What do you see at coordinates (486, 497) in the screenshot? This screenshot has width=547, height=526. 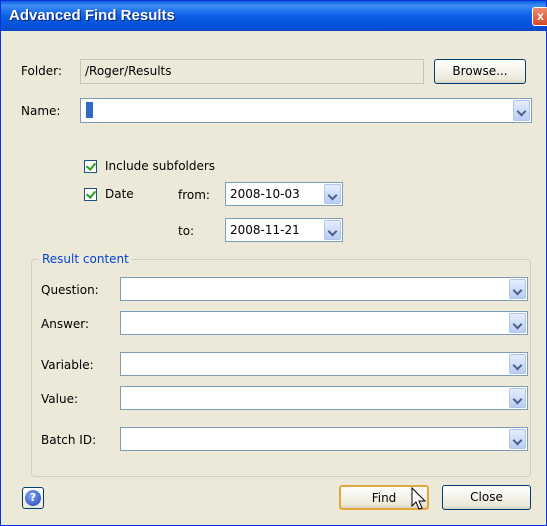 I see `close-button: Close` at bounding box center [486, 497].